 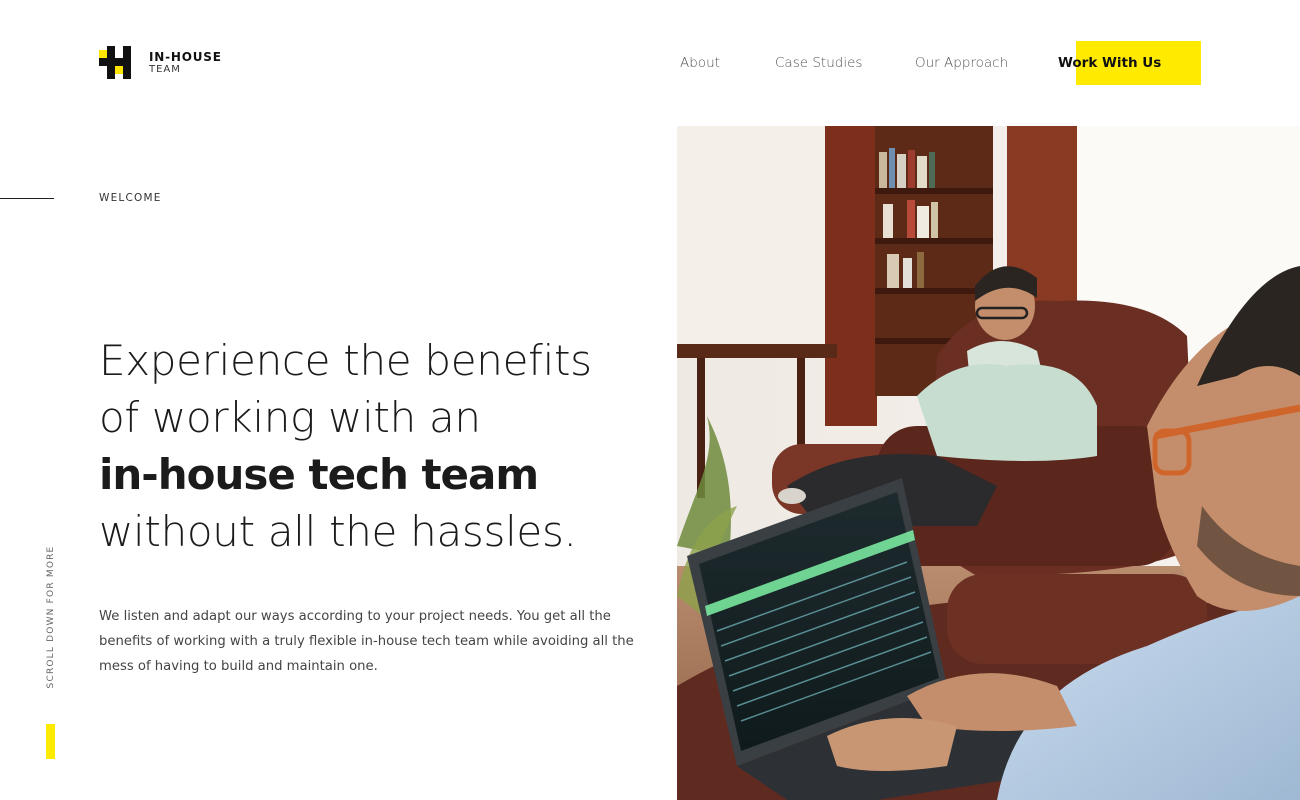 What do you see at coordinates (1109, 63) in the screenshot?
I see `work-with-us-button: Work With Us` at bounding box center [1109, 63].